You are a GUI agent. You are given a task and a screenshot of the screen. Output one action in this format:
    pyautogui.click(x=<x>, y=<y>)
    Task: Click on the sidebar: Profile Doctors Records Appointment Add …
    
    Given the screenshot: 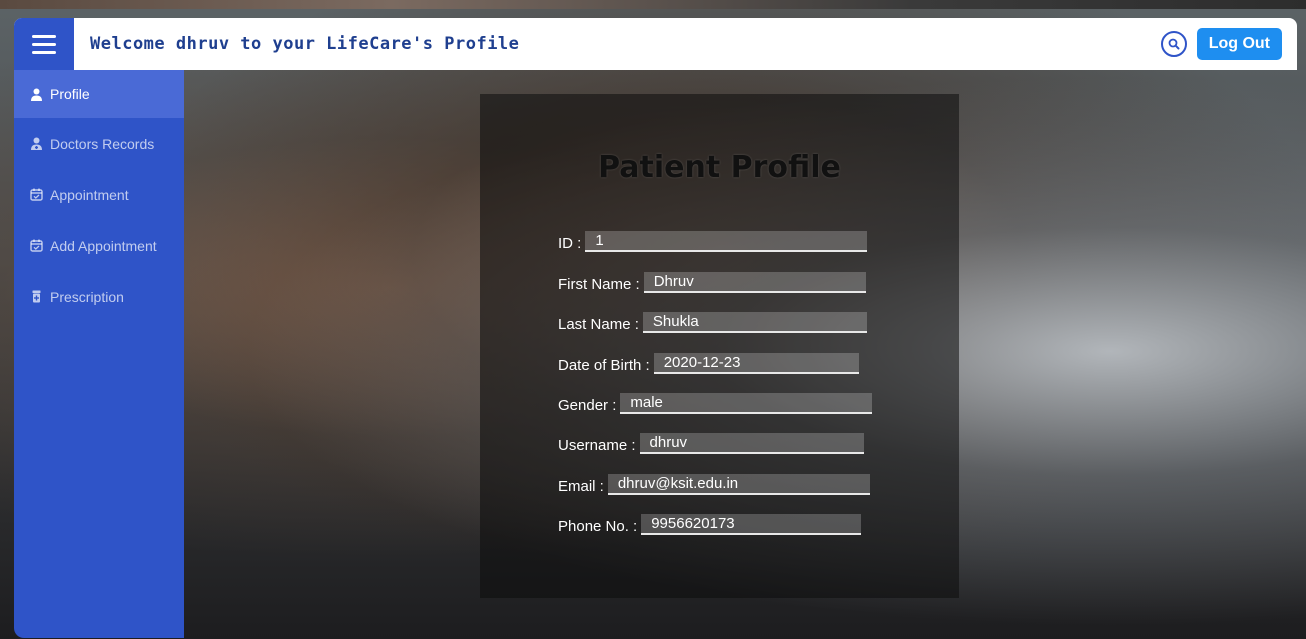 What is the action you would take?
    pyautogui.click(x=99, y=354)
    